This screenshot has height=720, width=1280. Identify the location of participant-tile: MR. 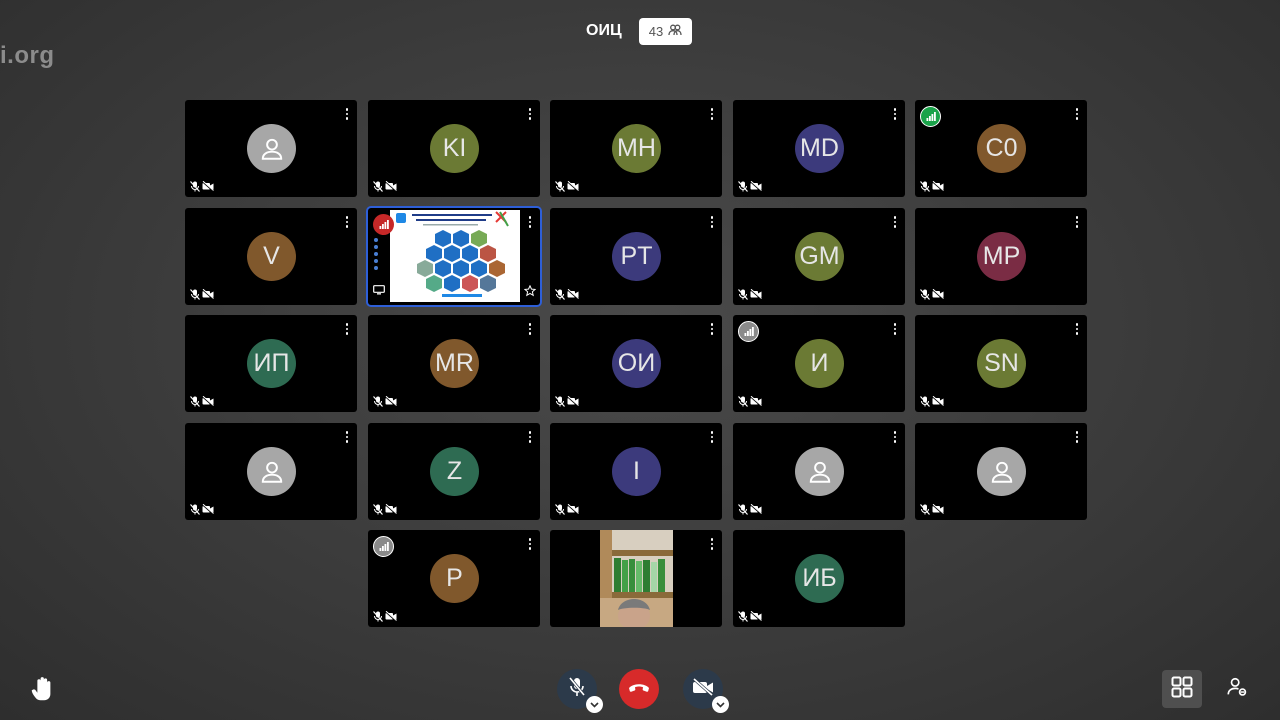
(454, 363).